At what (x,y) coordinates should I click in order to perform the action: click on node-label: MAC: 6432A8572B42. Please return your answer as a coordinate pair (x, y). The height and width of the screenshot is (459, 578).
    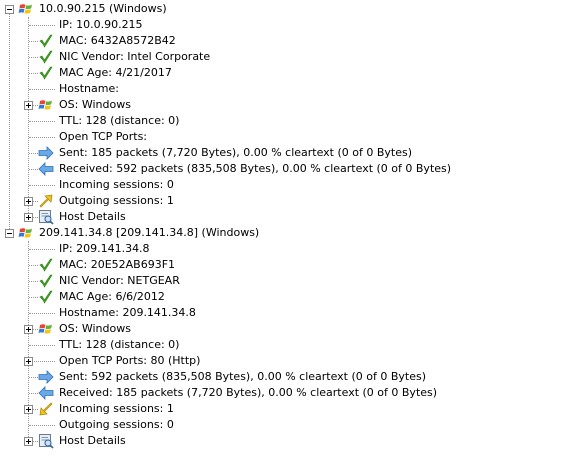
    Looking at the image, I should click on (117, 40).